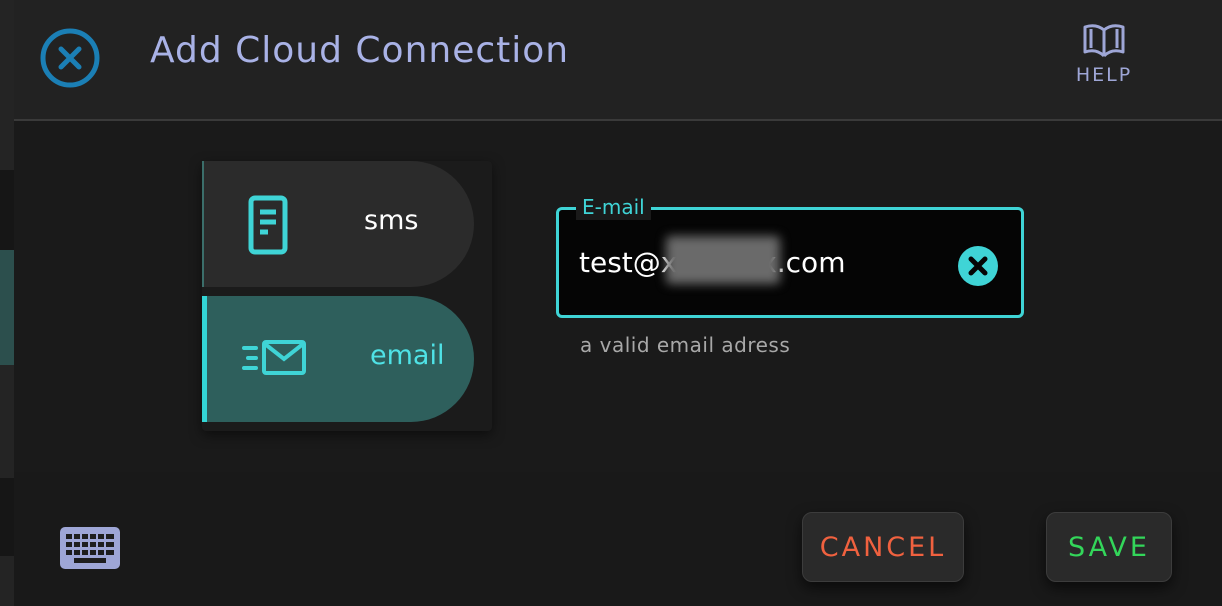 Image resolution: width=1222 pixels, height=606 pixels. Describe the element at coordinates (883, 547) in the screenshot. I see `cancel-button: CANCEL` at that location.